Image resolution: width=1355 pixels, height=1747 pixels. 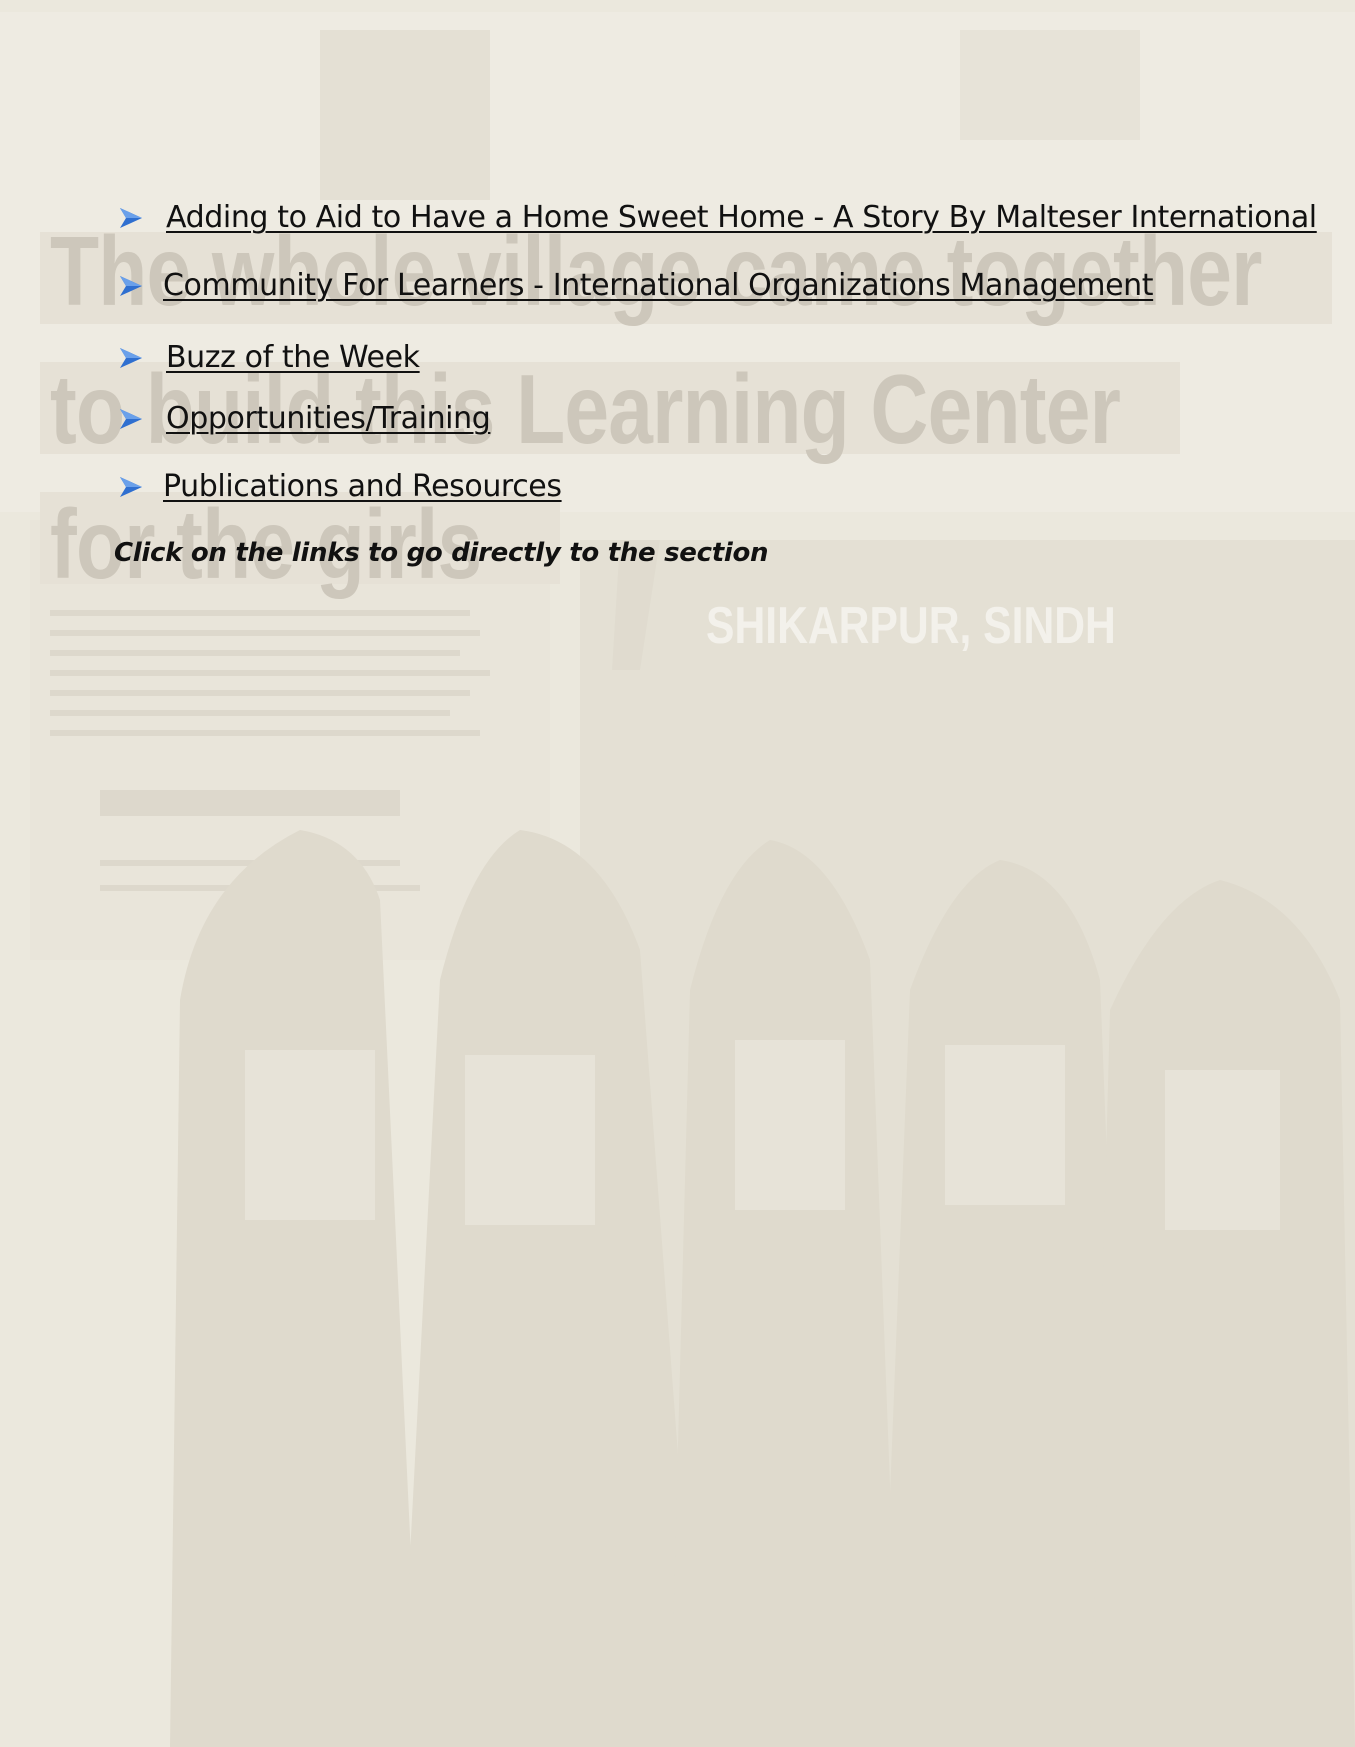 I want to click on toc-item-buzz-of-the-week: Buzz of the Week, so click(x=269, y=357).